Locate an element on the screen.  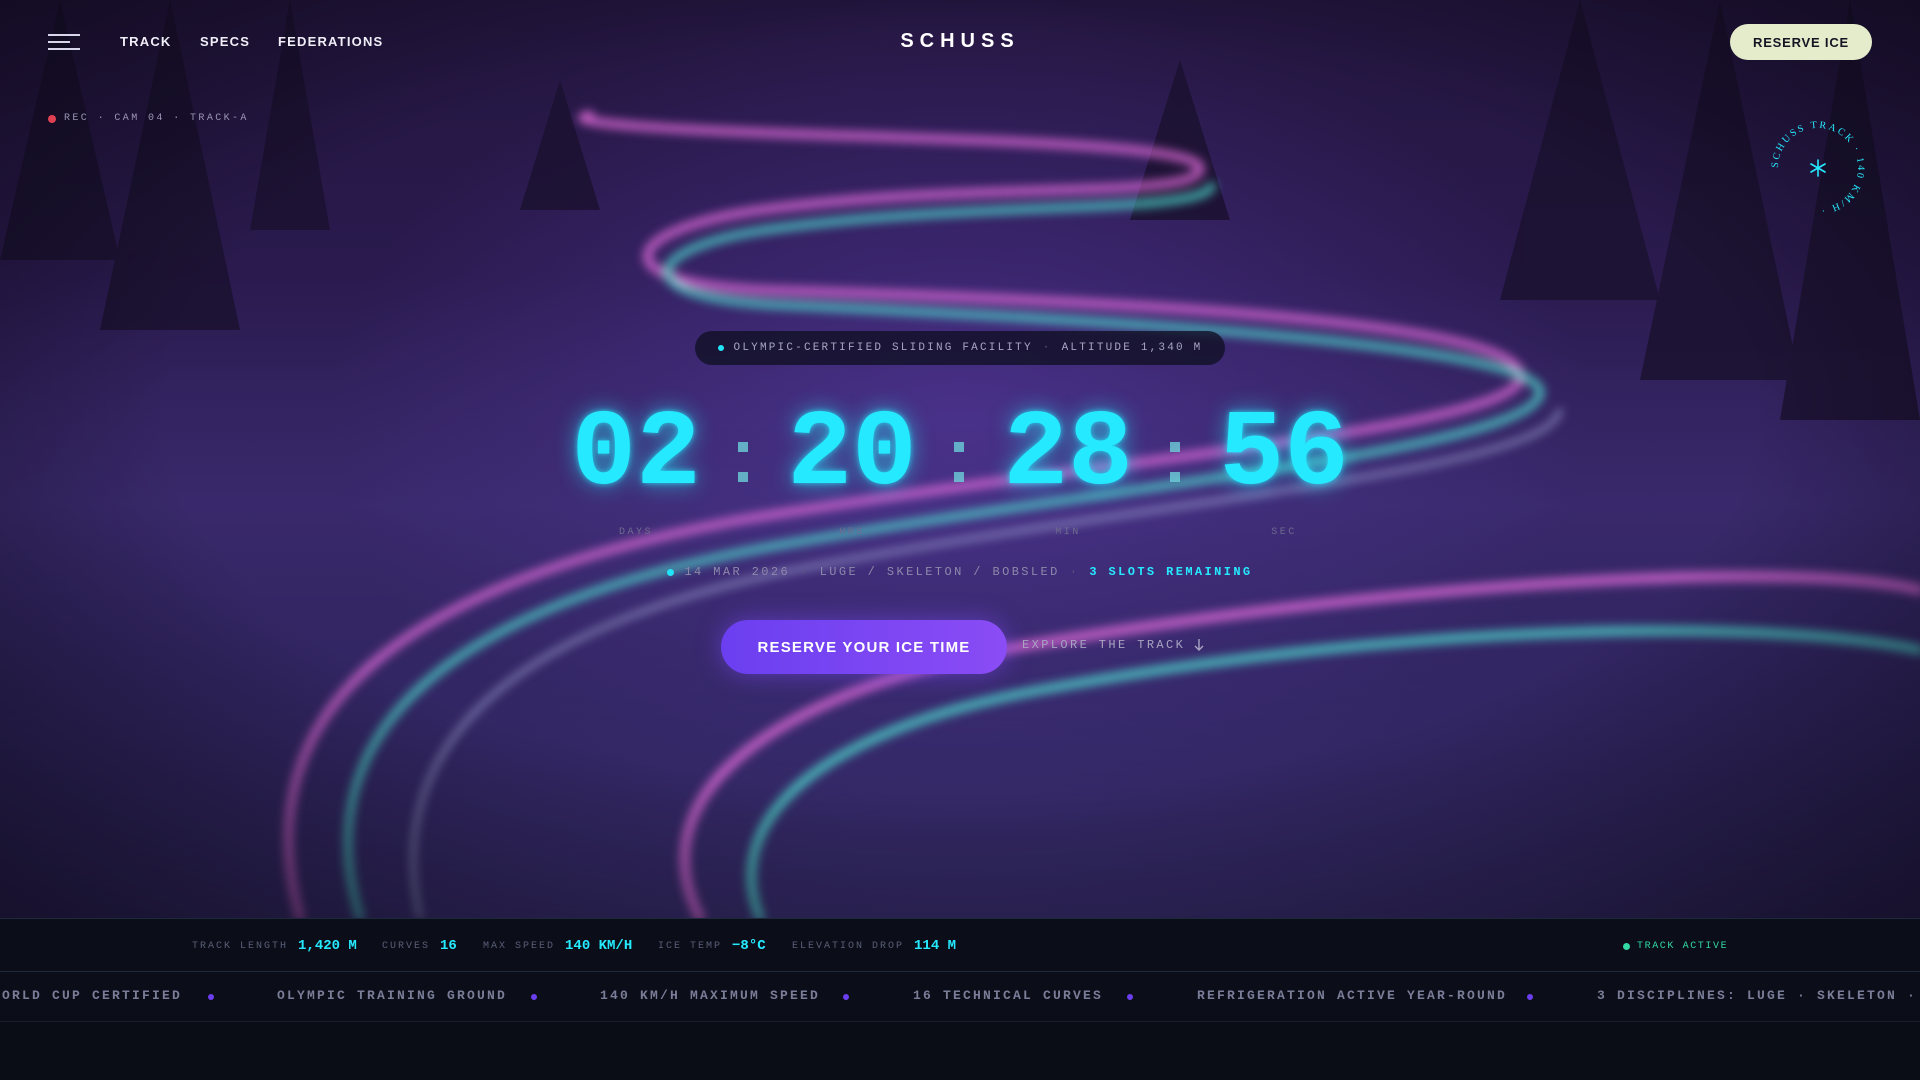
slots-remaining: 3 SLOTS REMAINING is located at coordinates (1171, 572).